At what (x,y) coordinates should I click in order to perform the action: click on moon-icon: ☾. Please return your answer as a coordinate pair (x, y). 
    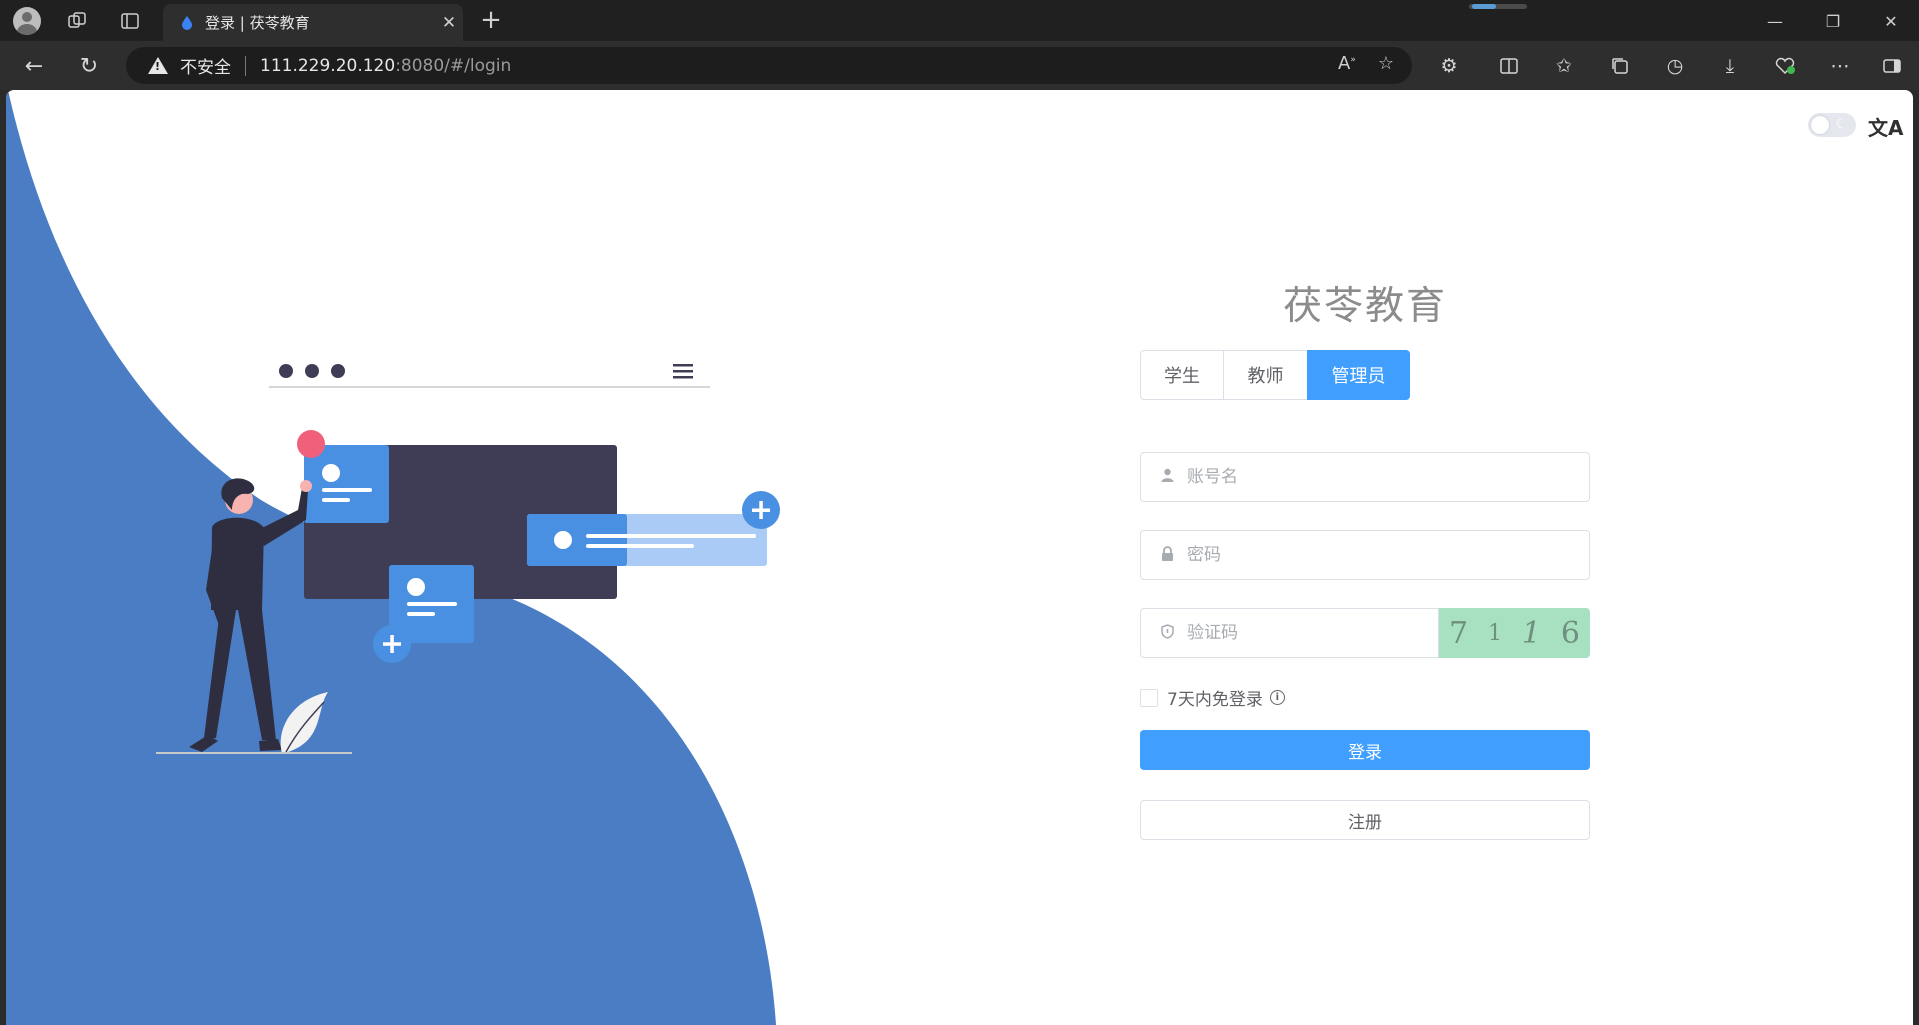
    Looking at the image, I should click on (1841, 124).